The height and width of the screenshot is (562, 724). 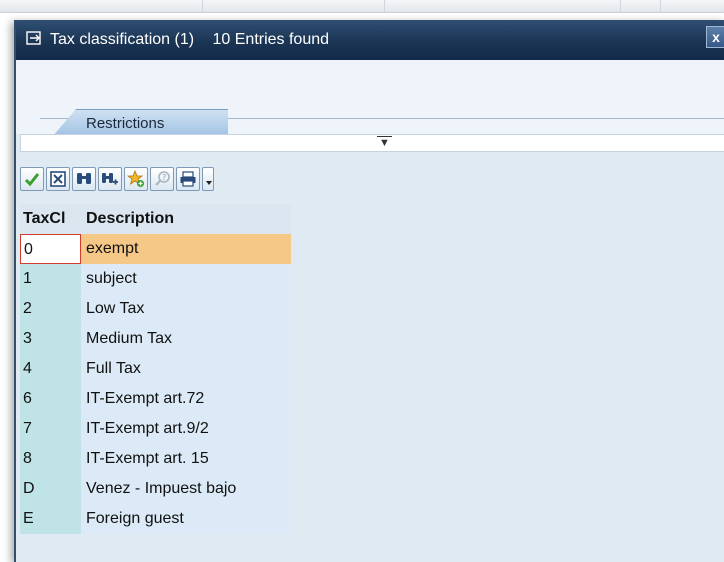 I want to click on entries-found-count: 10 Entries found, so click(x=271, y=39).